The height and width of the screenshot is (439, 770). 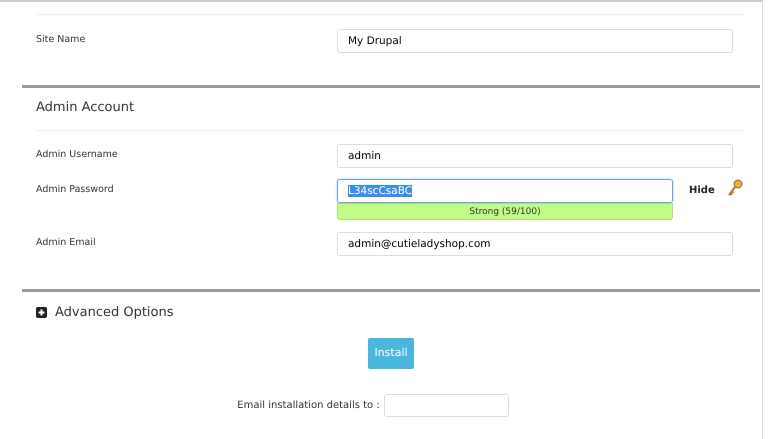 What do you see at coordinates (77, 155) in the screenshot?
I see `field-label: Admin Username` at bounding box center [77, 155].